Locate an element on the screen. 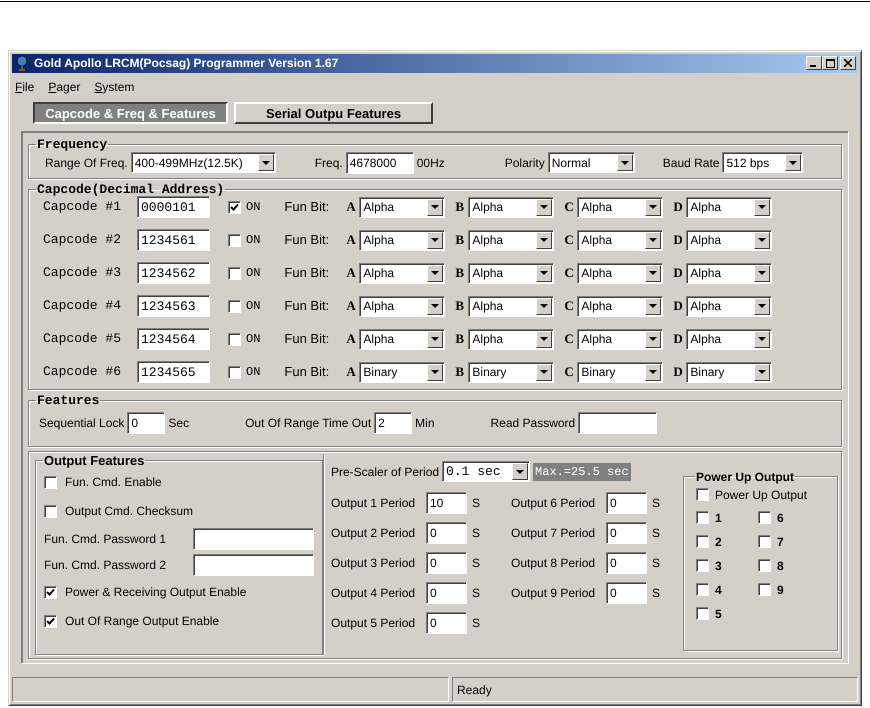 The height and width of the screenshot is (708, 870). unit-label: S is located at coordinates (656, 533).